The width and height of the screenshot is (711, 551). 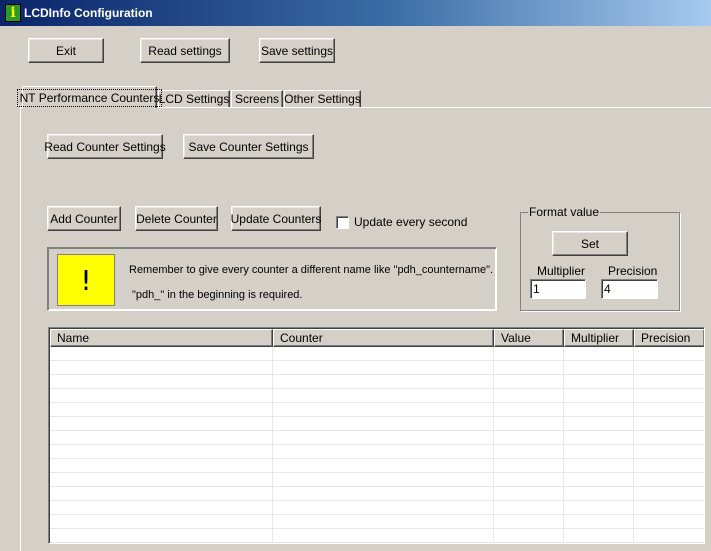 What do you see at coordinates (194, 98) in the screenshot?
I see `tab-lcd-settings: LCD Settings` at bounding box center [194, 98].